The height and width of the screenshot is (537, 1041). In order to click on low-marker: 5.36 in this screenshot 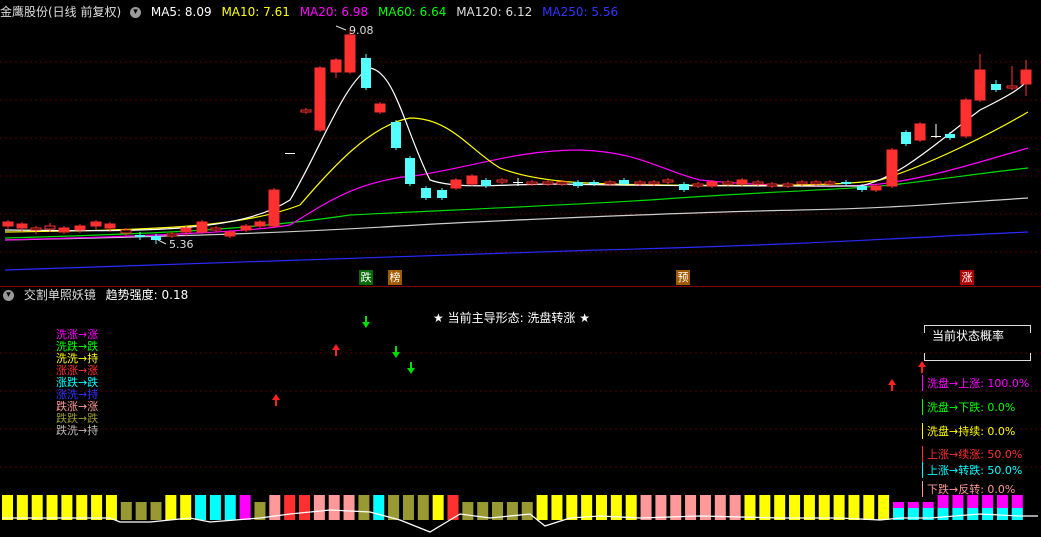, I will do `click(175, 244)`.